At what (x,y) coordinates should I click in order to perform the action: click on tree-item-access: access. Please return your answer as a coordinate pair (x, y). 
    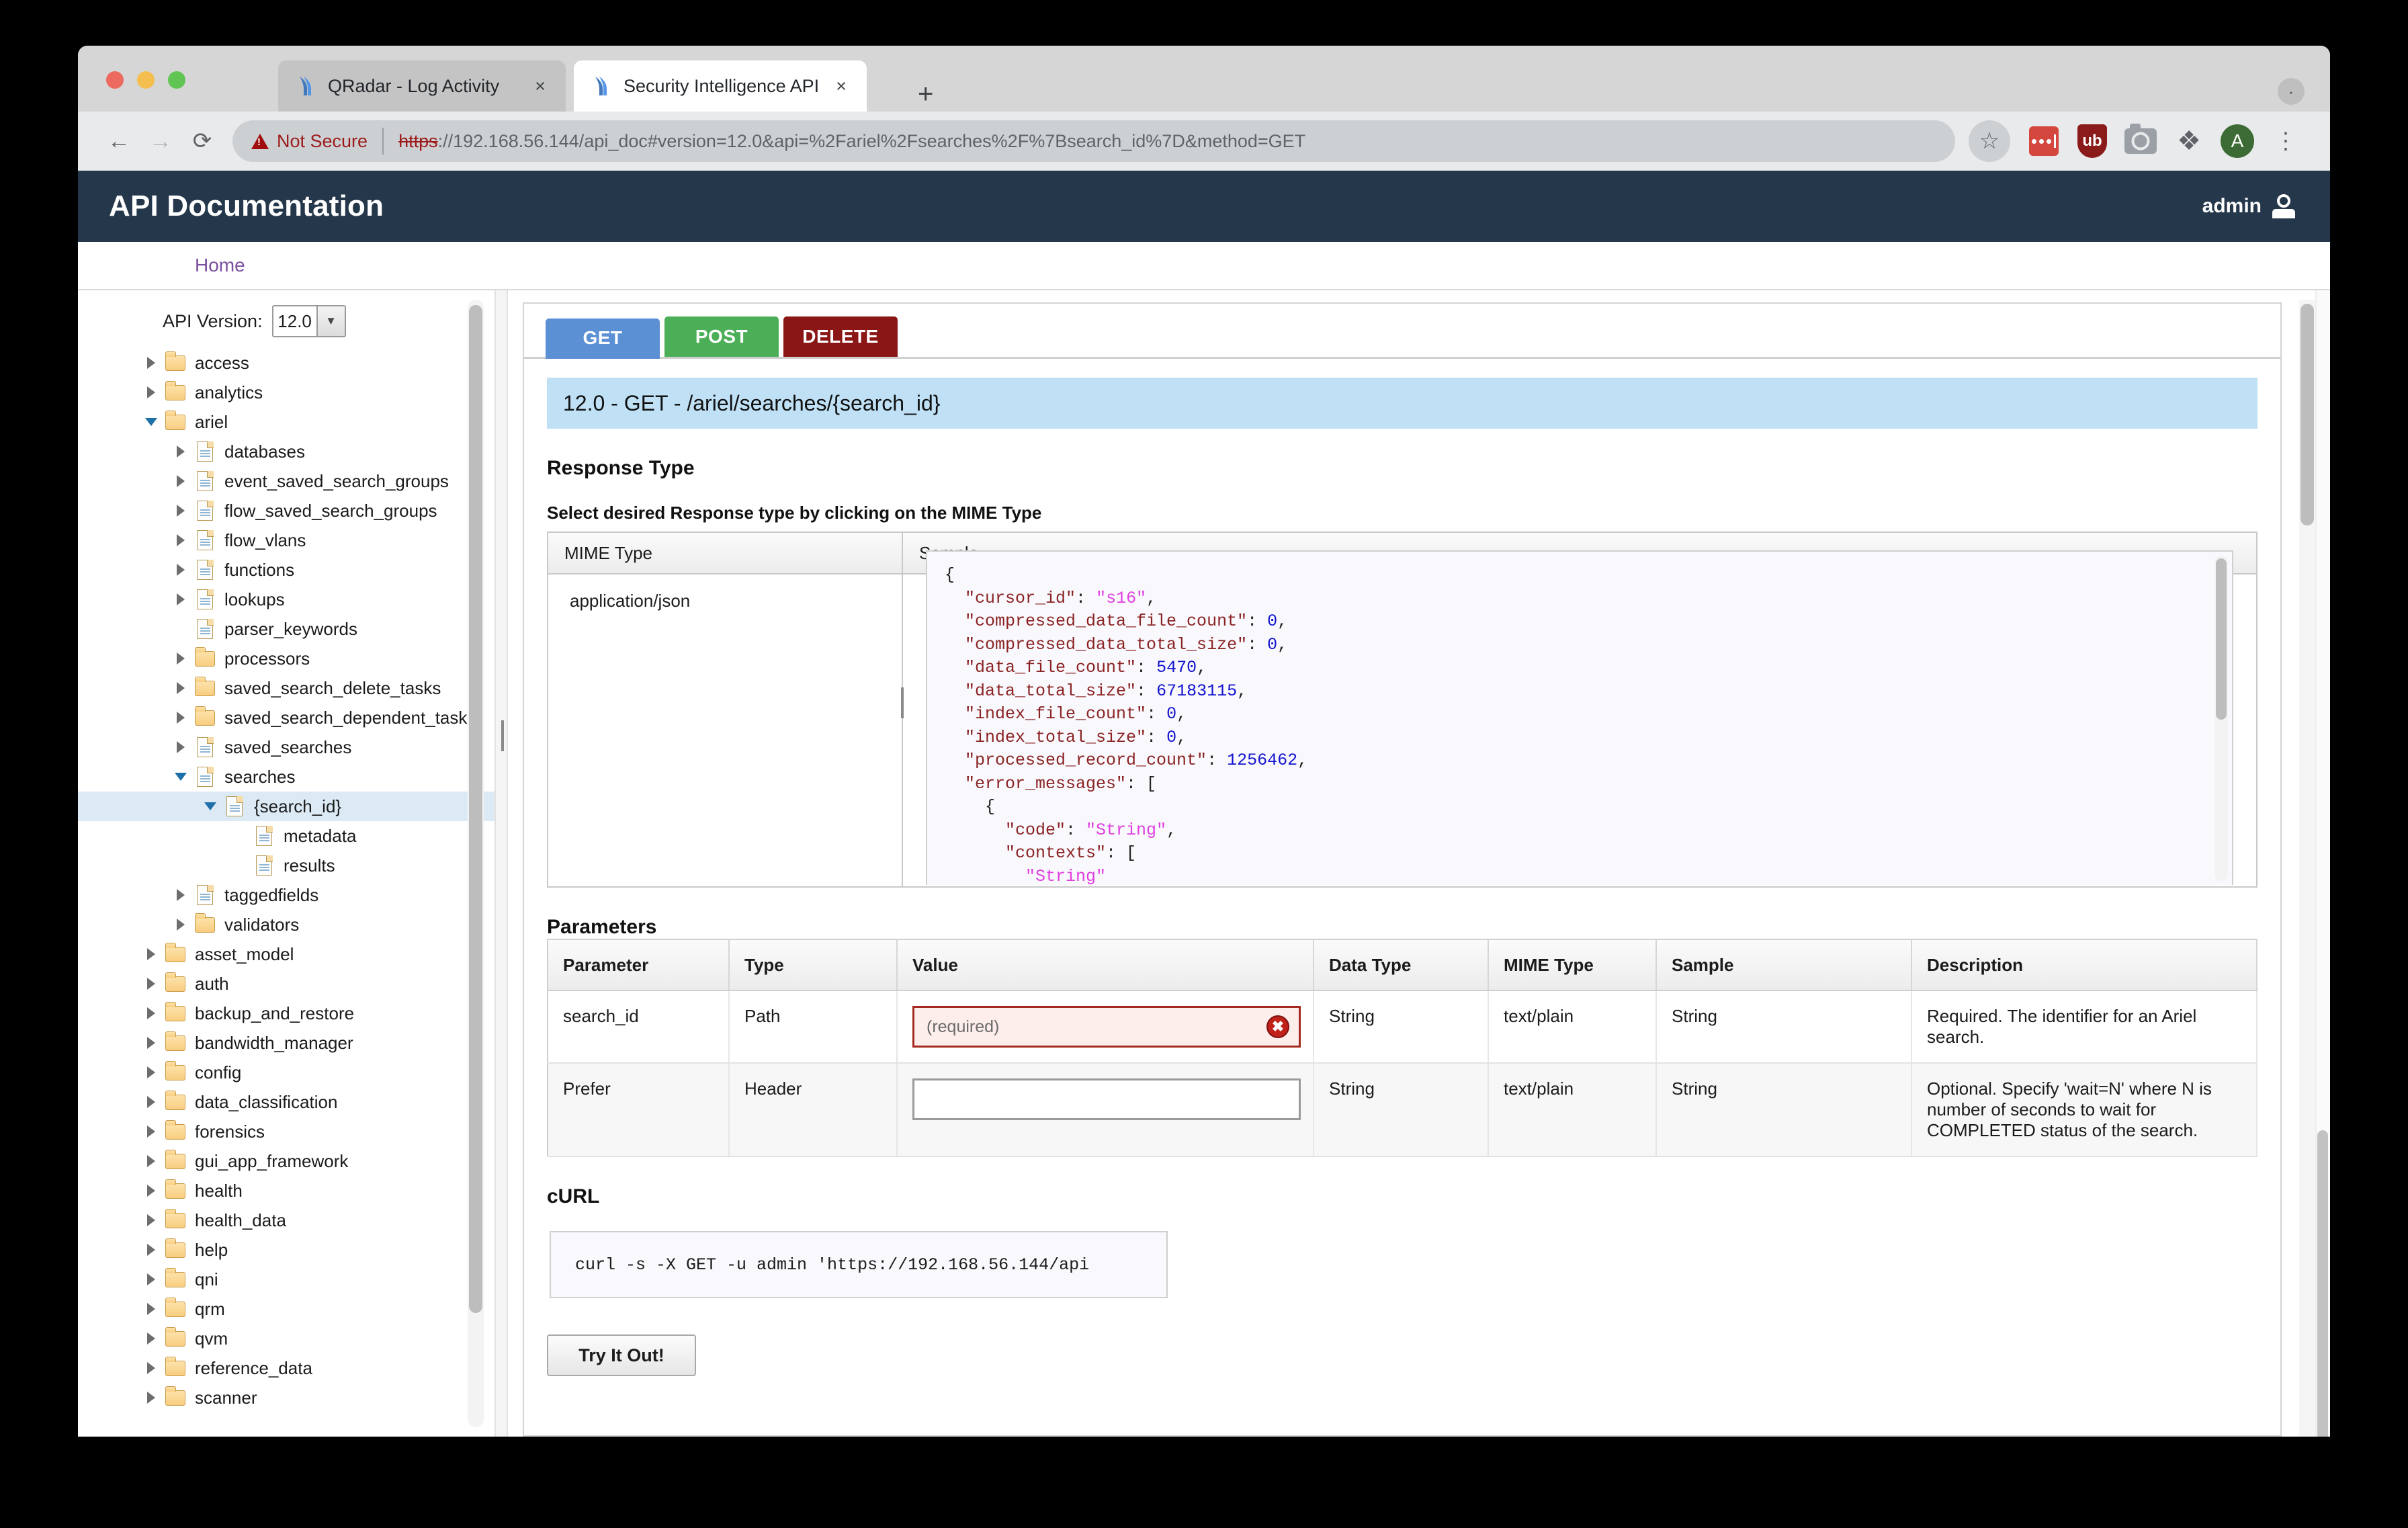
    Looking at the image, I should click on (286, 363).